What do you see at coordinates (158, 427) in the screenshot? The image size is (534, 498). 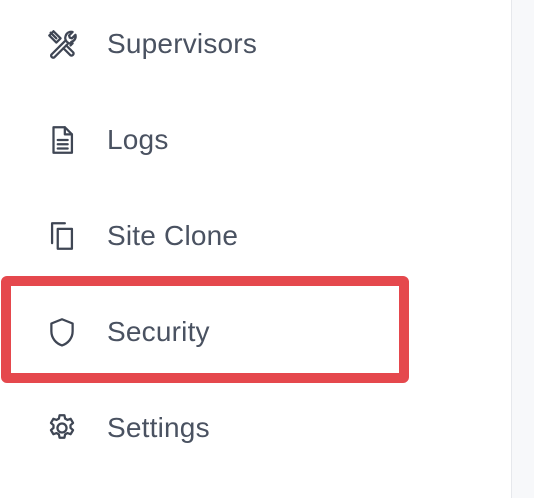 I see `sidebar-item-label: Settings` at bounding box center [158, 427].